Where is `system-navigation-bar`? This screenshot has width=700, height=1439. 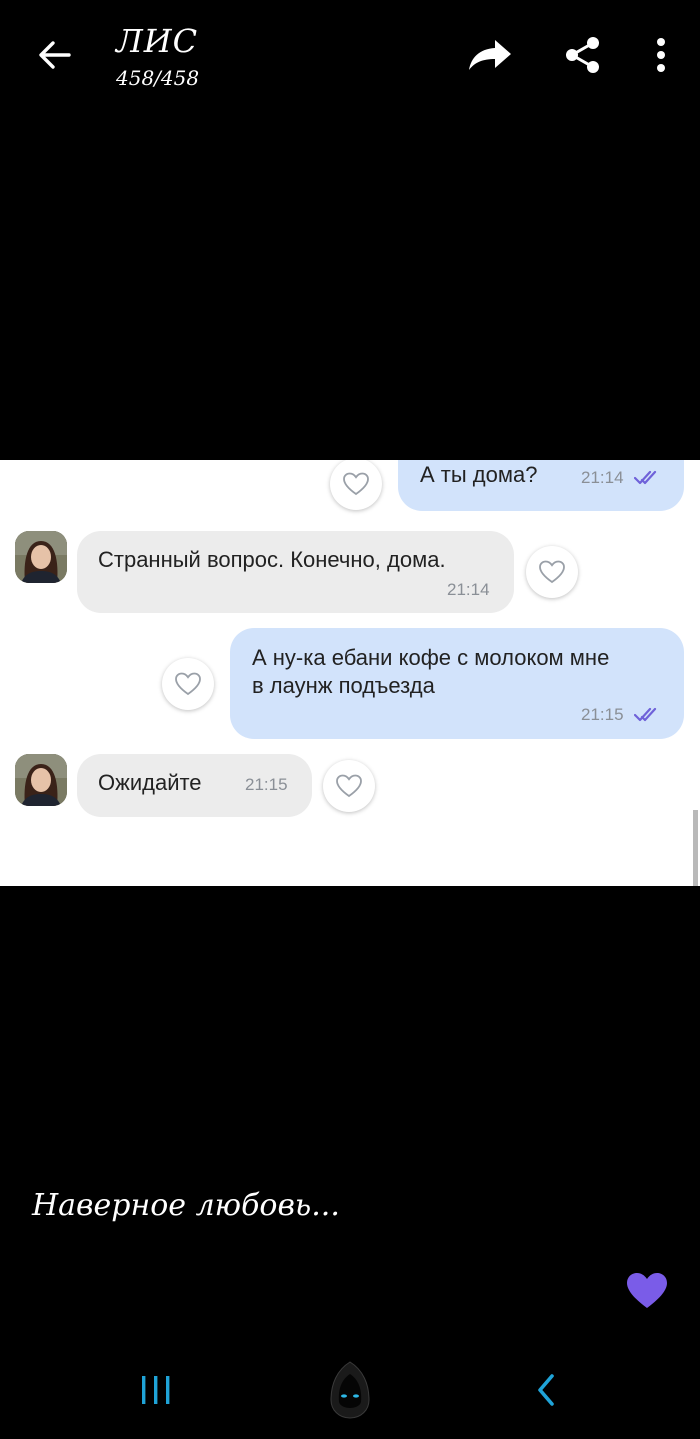
system-navigation-bar is located at coordinates (350, 1394).